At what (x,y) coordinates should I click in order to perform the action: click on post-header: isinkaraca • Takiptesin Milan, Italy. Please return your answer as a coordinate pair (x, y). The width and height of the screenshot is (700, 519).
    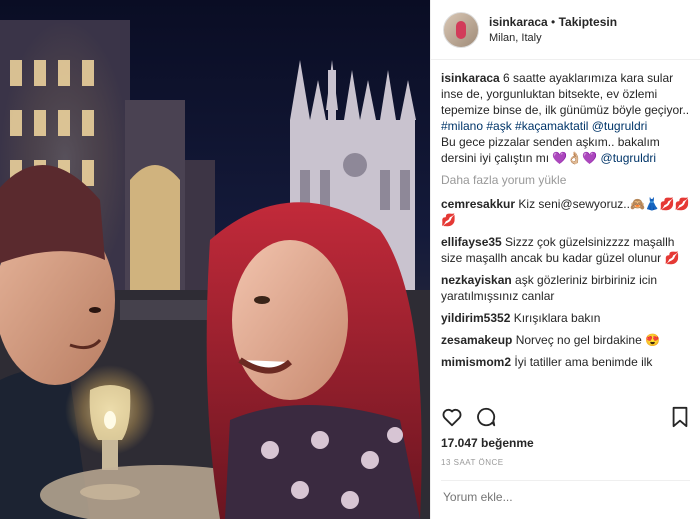
    Looking at the image, I should click on (565, 30).